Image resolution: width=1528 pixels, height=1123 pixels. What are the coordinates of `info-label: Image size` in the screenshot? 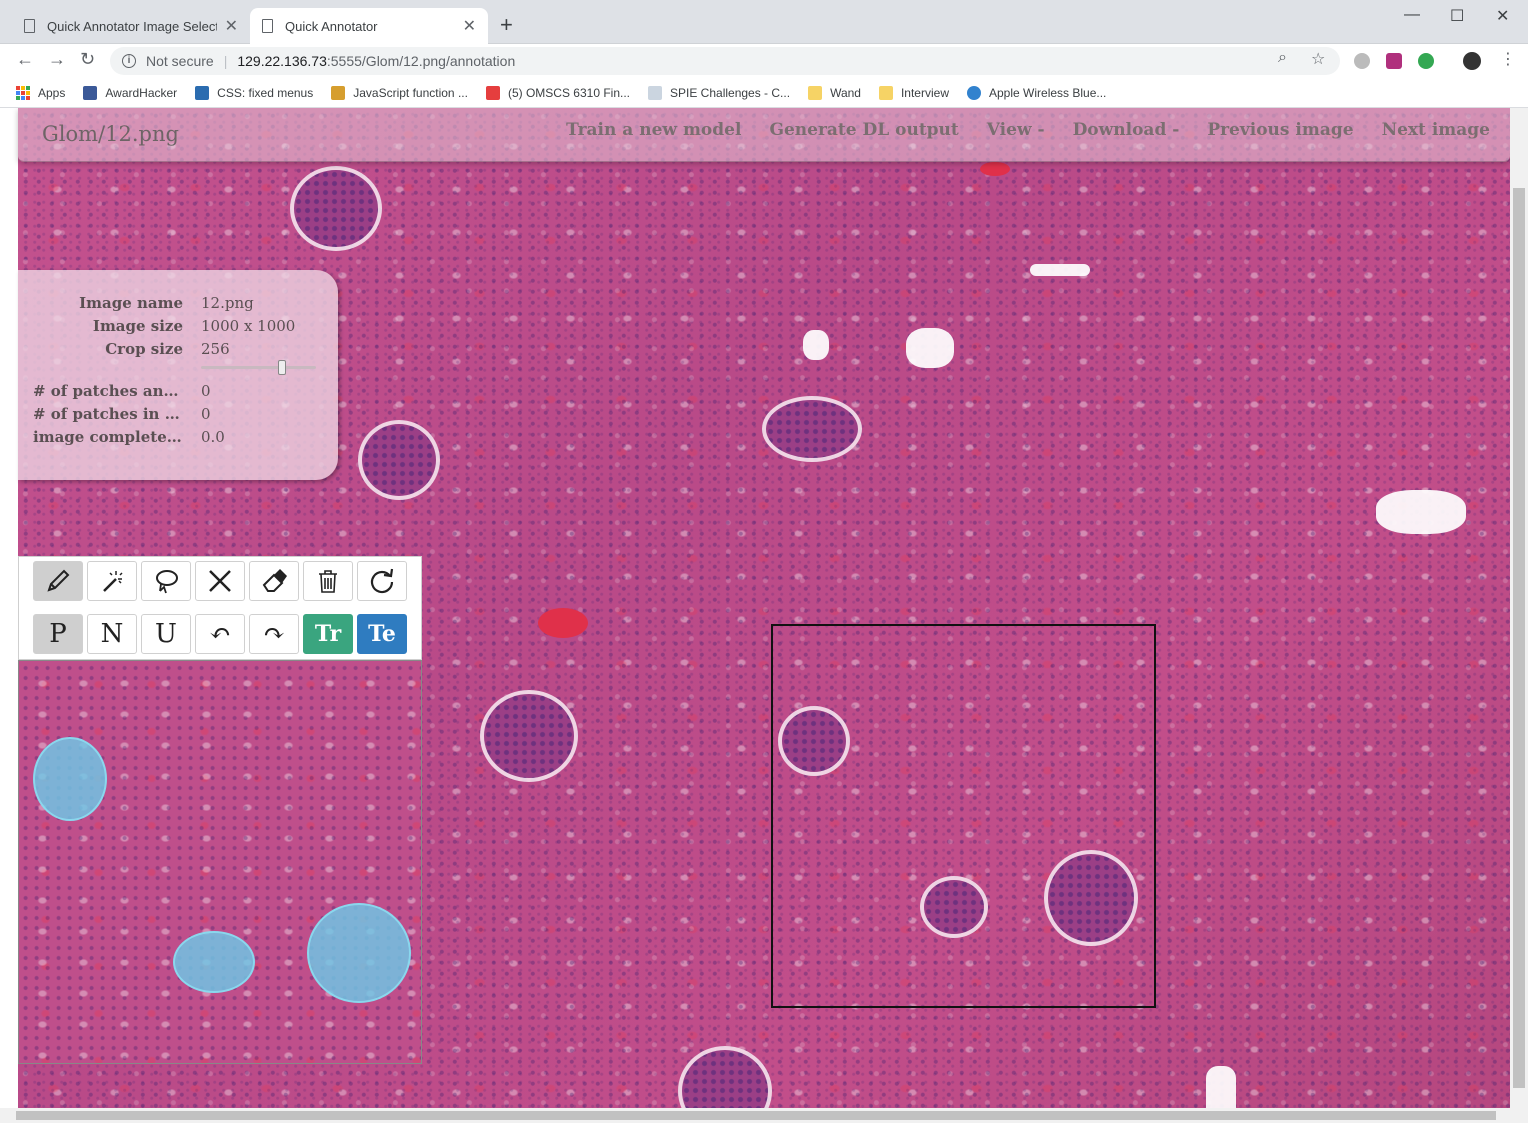 It's located at (137, 326).